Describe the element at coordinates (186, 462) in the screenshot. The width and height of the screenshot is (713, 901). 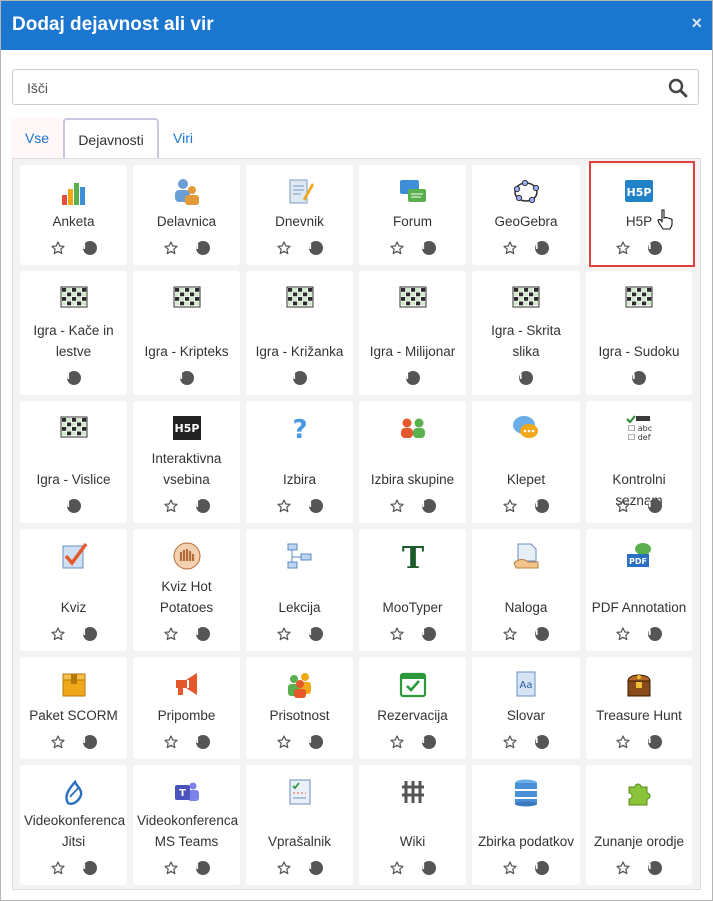
I see `activity-card: H5P Interaktivna vsebina i` at that location.